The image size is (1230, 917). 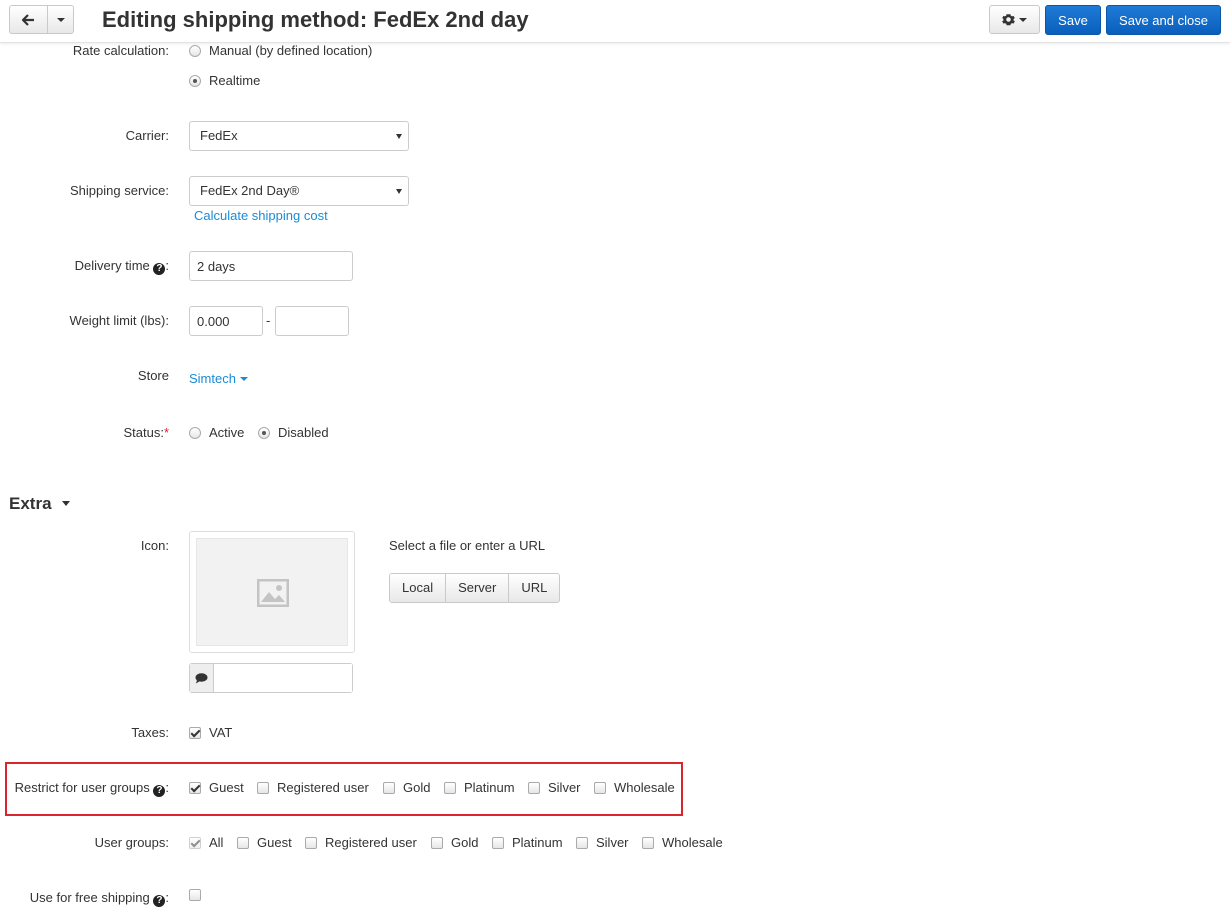 I want to click on restrict-silver-checkbox, so click(x=534, y=788).